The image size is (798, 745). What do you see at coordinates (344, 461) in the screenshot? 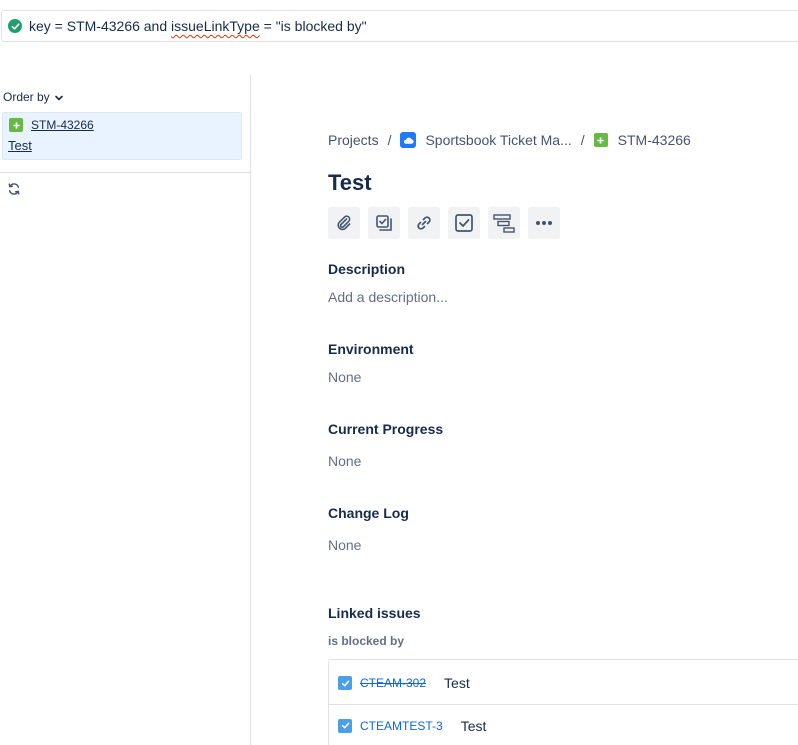
I see `current-progress-value: None` at bounding box center [344, 461].